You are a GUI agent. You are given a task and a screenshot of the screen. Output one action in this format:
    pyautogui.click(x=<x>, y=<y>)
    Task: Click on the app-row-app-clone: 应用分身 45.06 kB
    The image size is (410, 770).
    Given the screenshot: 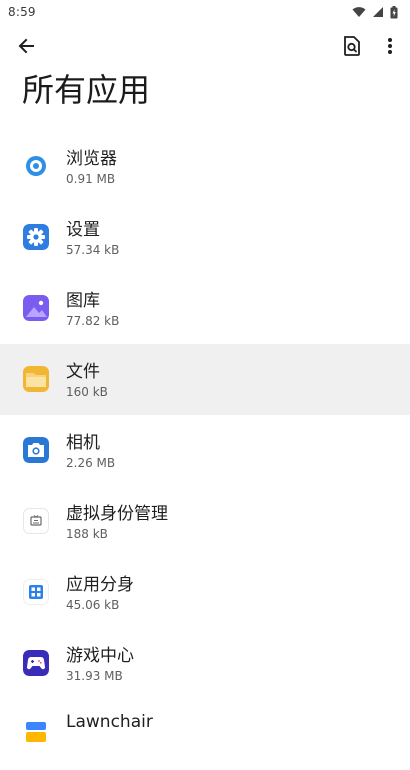 What is the action you would take?
    pyautogui.click(x=205, y=592)
    